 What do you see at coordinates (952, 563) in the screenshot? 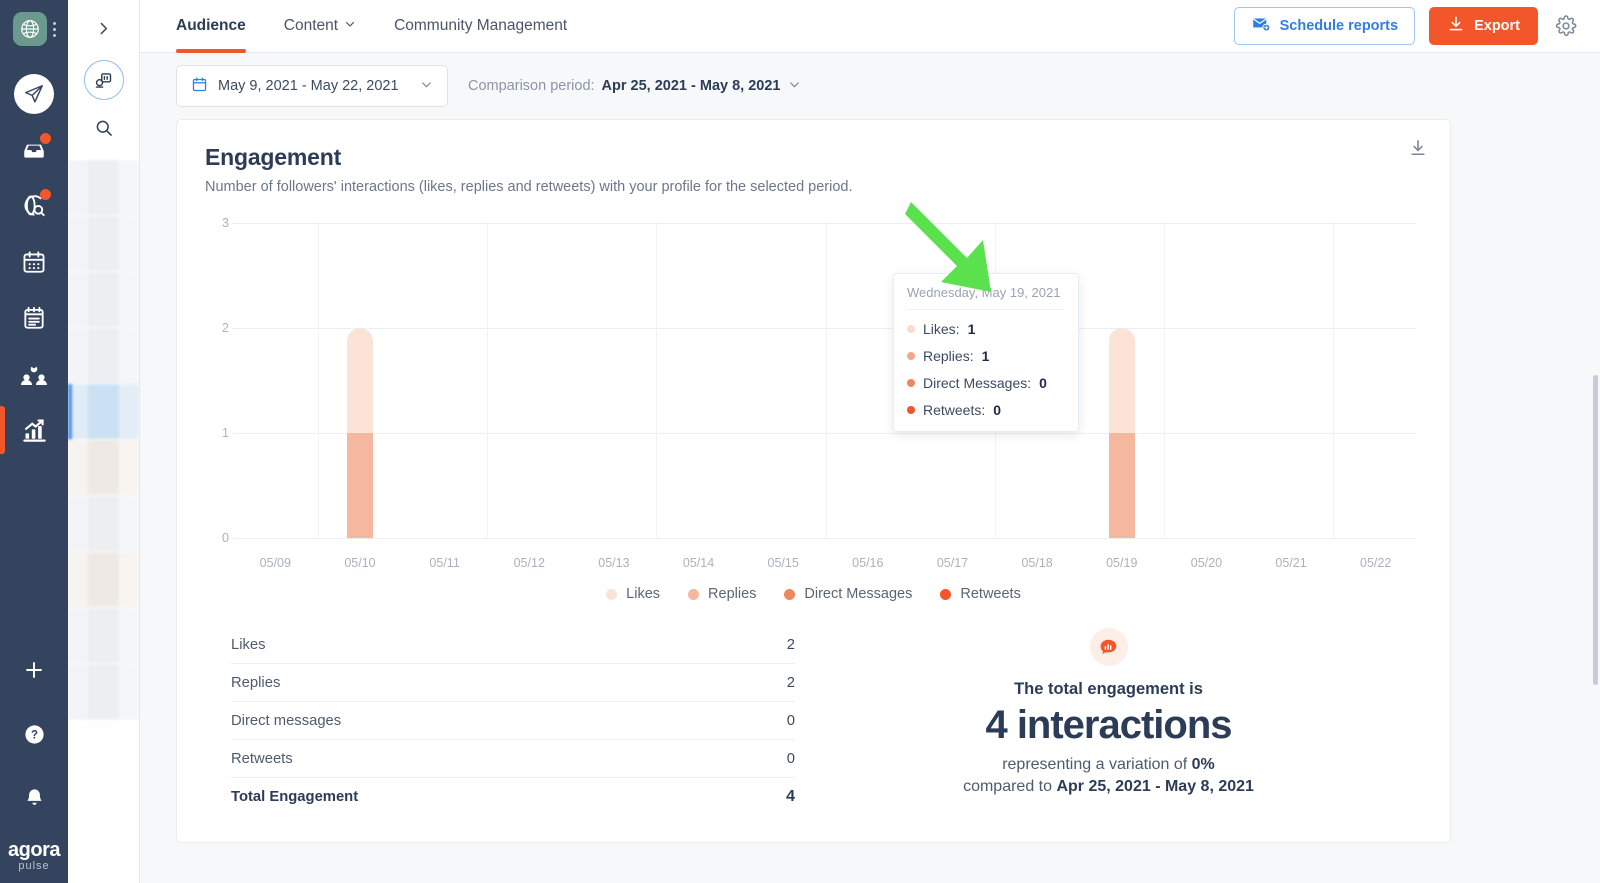
I see `x-axis-tick: 05/17` at bounding box center [952, 563].